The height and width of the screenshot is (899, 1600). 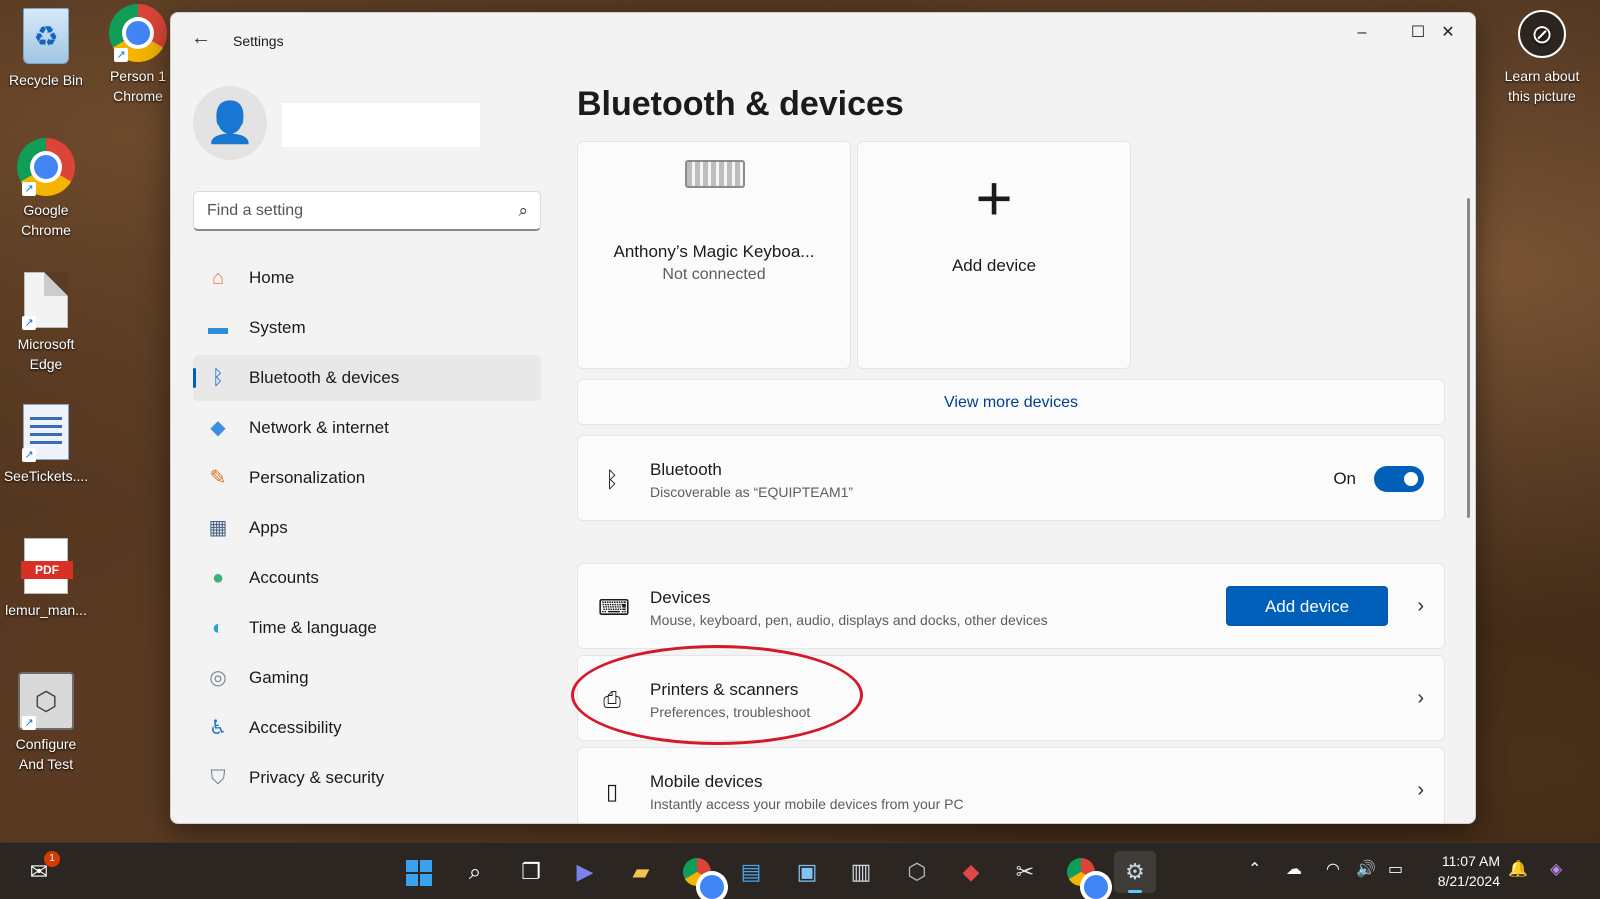 What do you see at coordinates (46, 189) in the screenshot?
I see `desktop-icon-google-chrome: ↗ Google Chrome` at bounding box center [46, 189].